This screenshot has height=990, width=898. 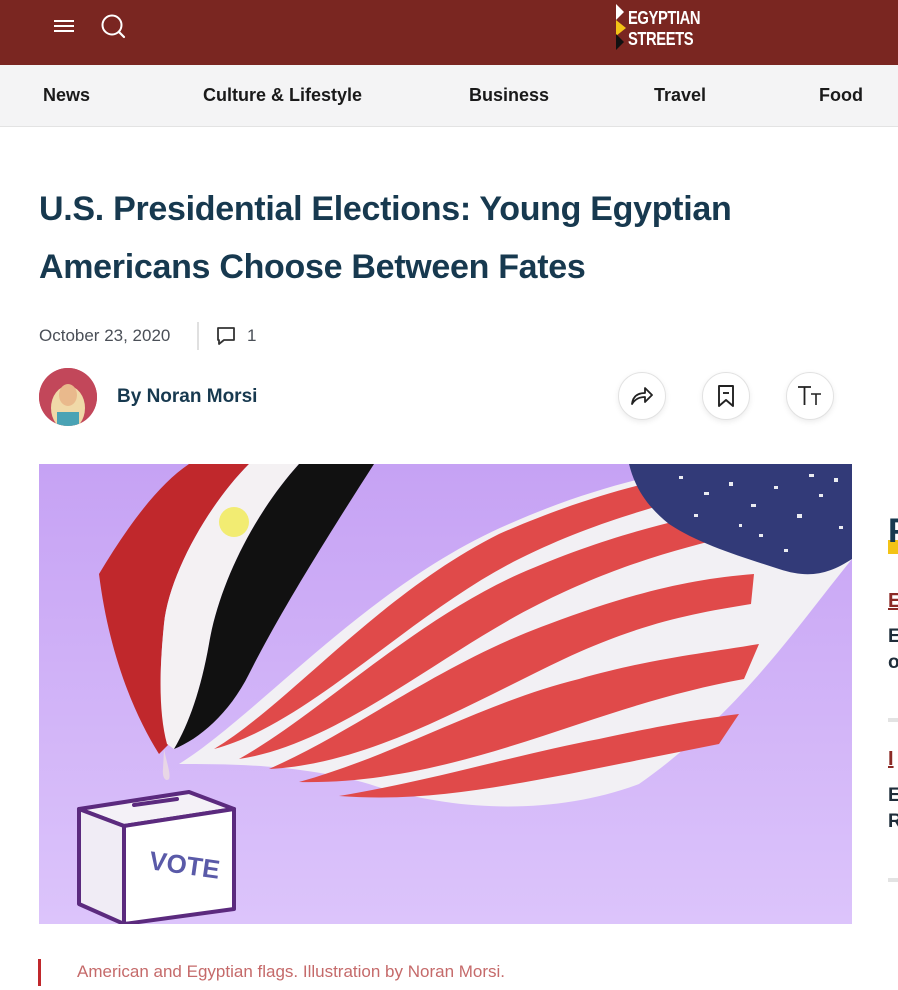 I want to click on nav-item-food: Food, so click(x=841, y=95).